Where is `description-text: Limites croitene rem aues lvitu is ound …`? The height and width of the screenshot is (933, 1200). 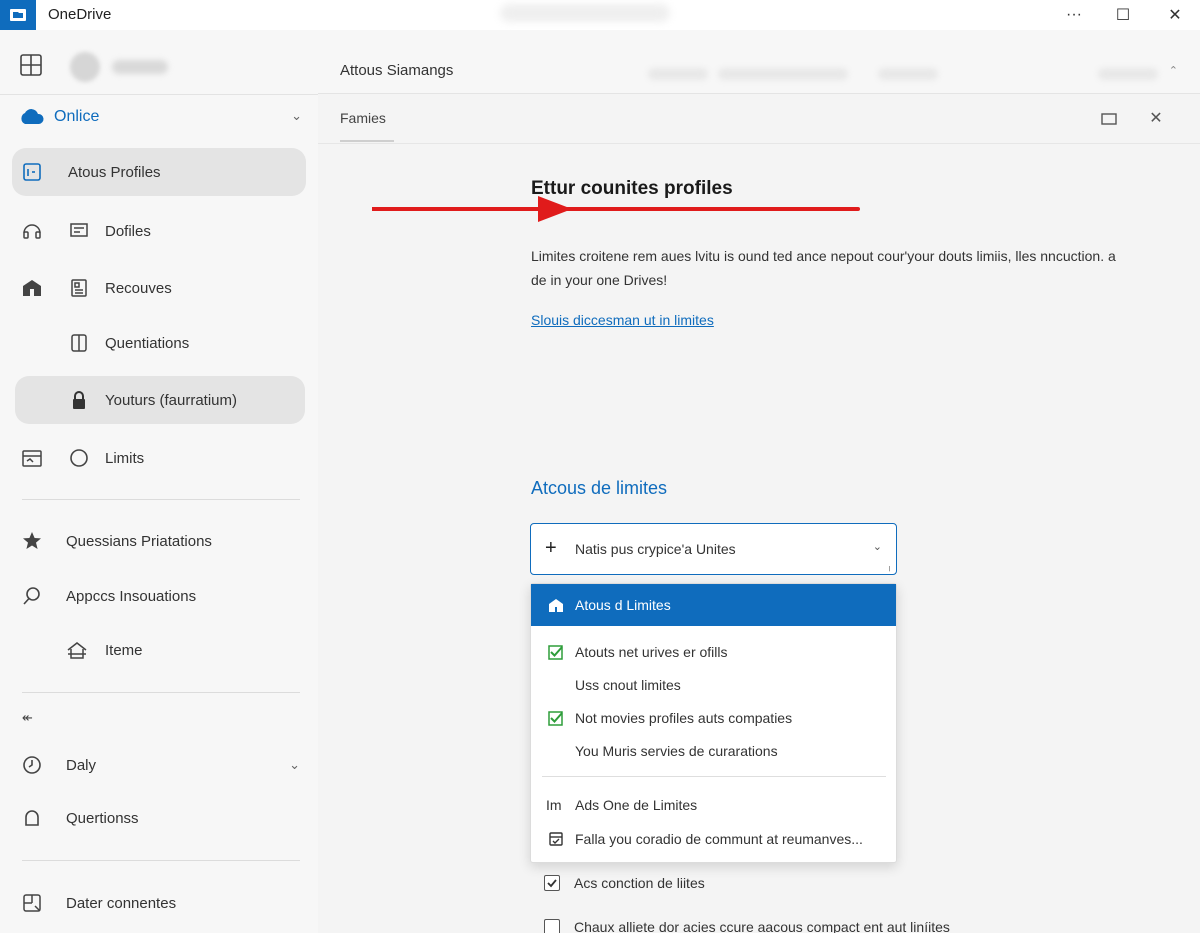
description-text: Limites croitene rem aues lvitu is ound … is located at coordinates (823, 268).